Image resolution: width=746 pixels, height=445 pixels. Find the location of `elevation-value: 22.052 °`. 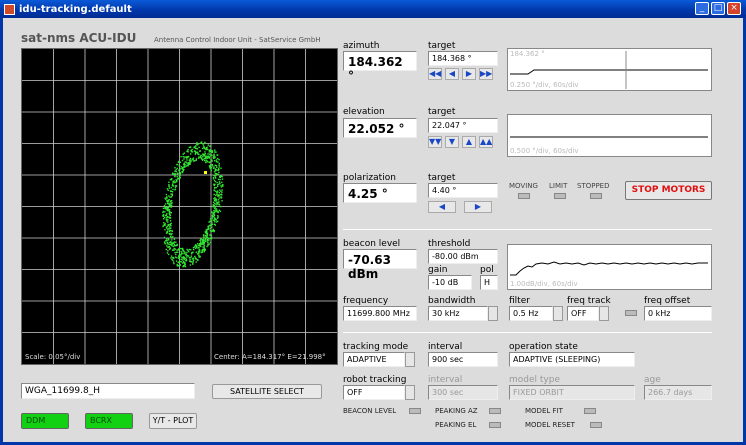

elevation-value: 22.052 ° is located at coordinates (380, 128).